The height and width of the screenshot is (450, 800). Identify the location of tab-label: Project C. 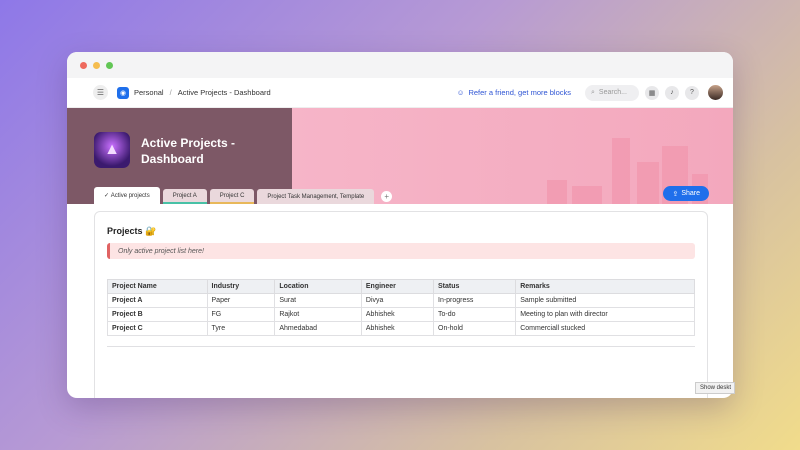
(232, 195).